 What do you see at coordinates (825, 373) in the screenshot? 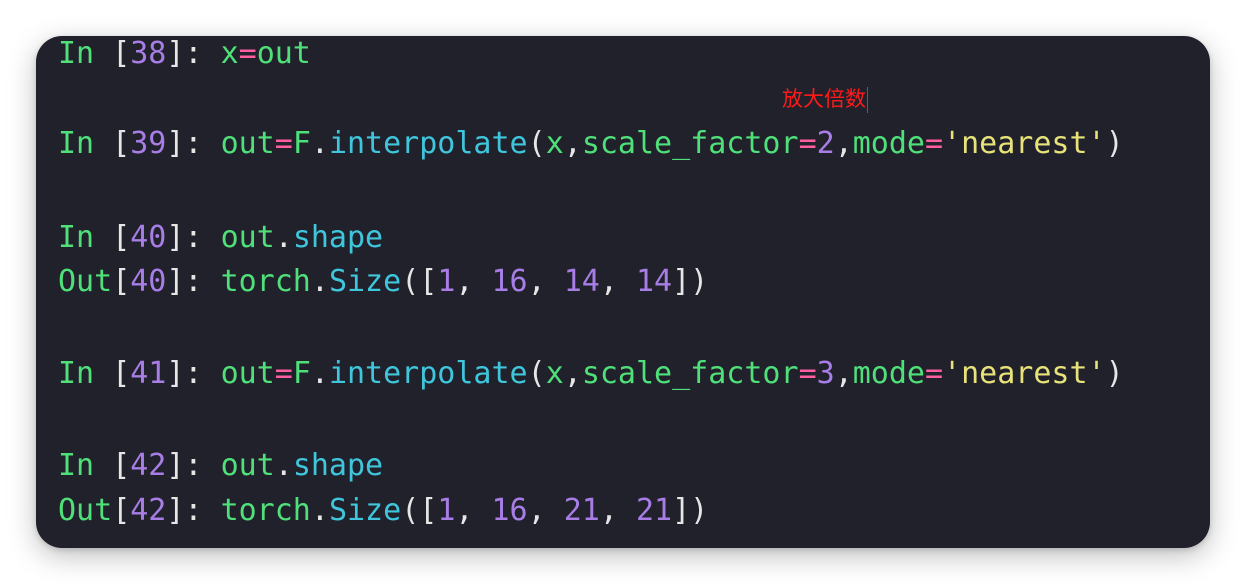
I see `code-number: 3` at bounding box center [825, 373].